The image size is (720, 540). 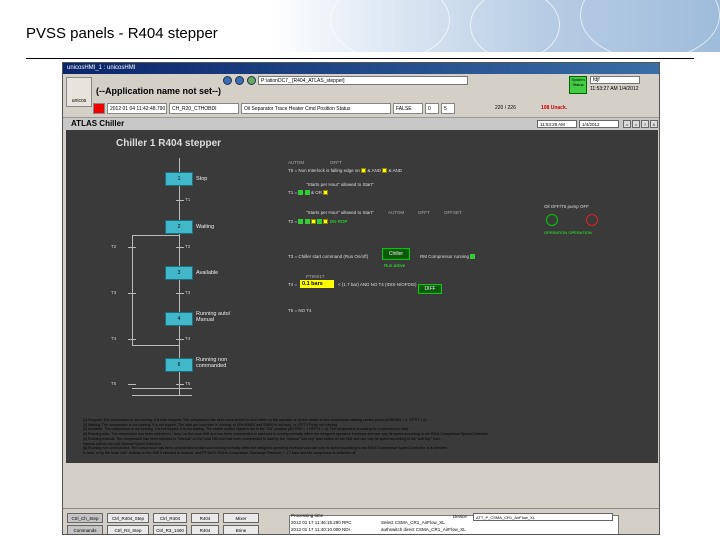 What do you see at coordinates (413, 522) in the screenshot?
I see `ticker-row-detail: Select CSMA_CR1_AirFlow_XL` at bounding box center [413, 522].